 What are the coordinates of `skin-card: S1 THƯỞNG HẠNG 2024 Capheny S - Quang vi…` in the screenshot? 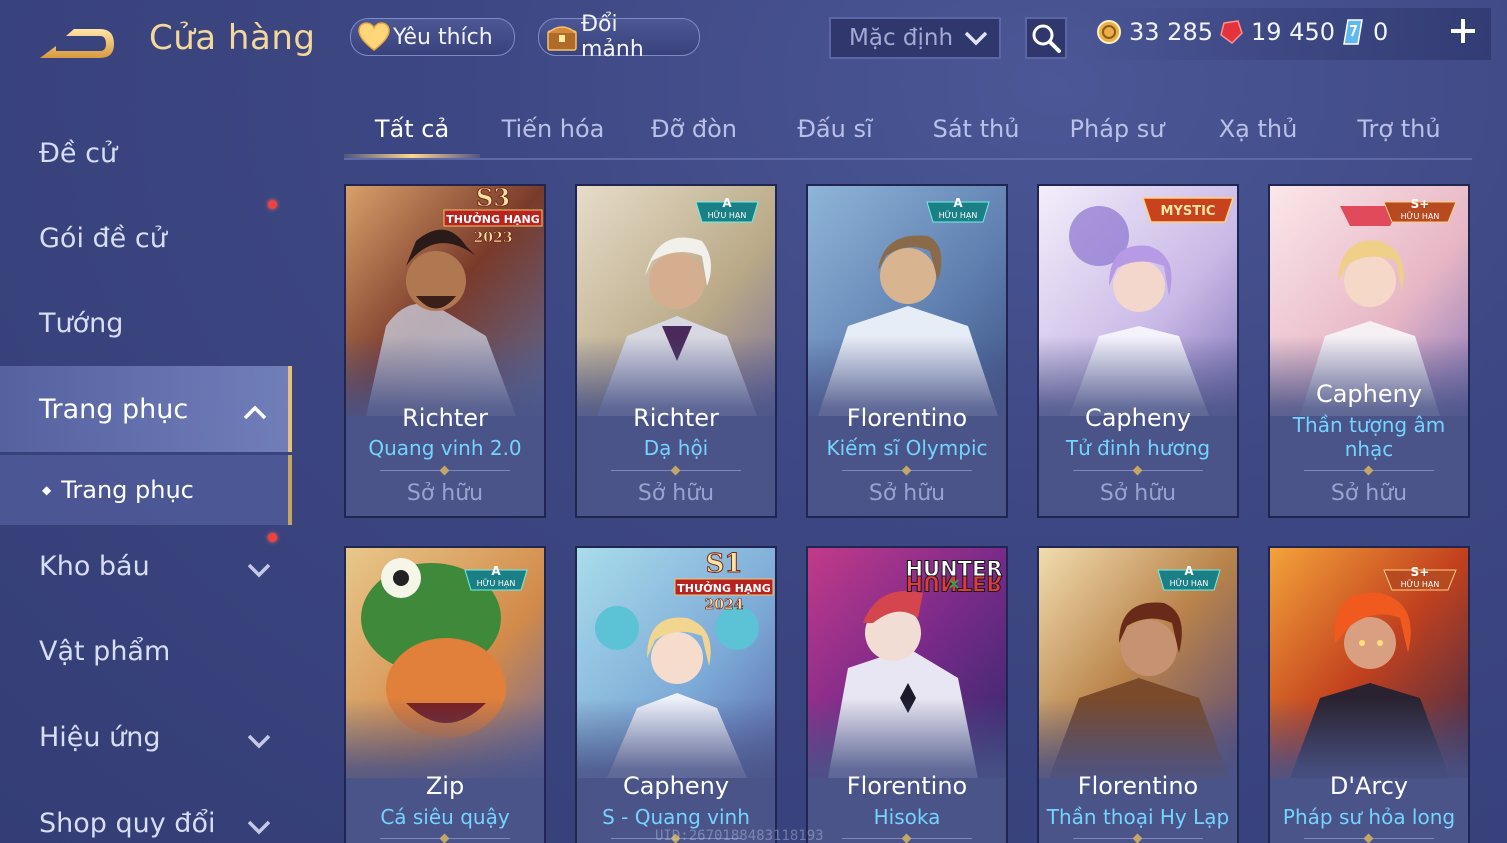 It's located at (676, 694).